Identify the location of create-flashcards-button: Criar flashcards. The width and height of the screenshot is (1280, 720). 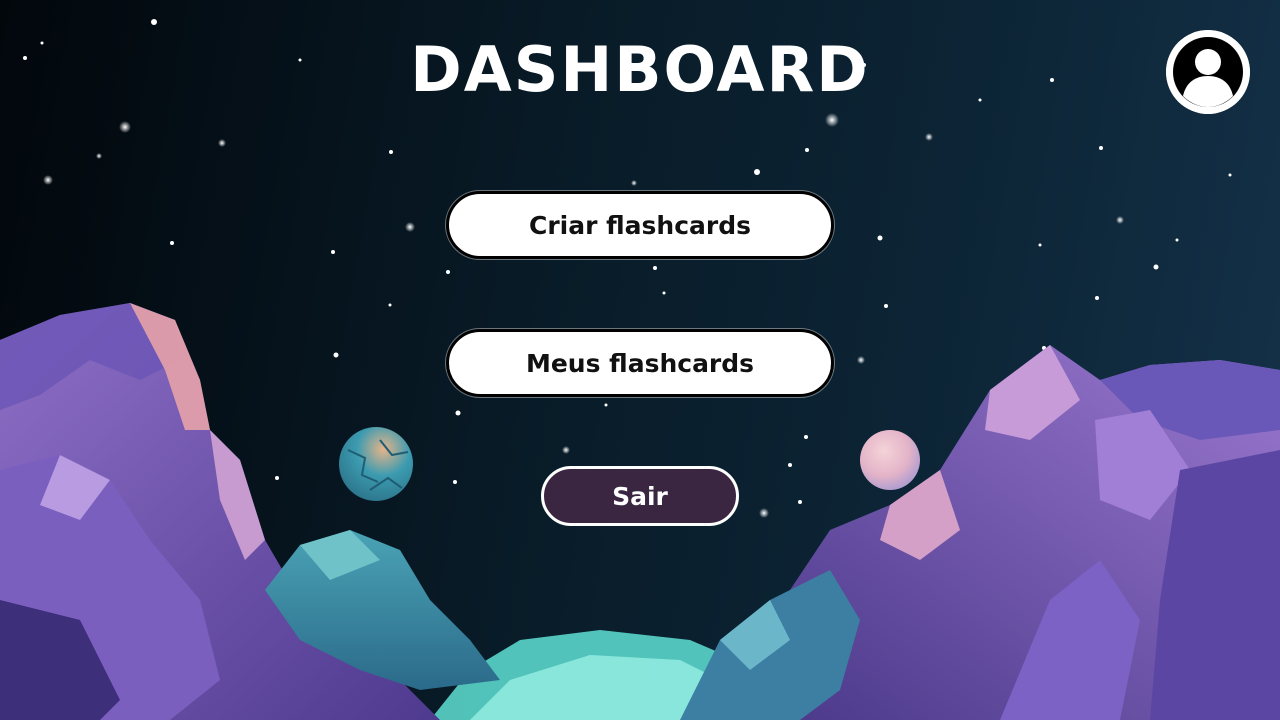
(640, 225).